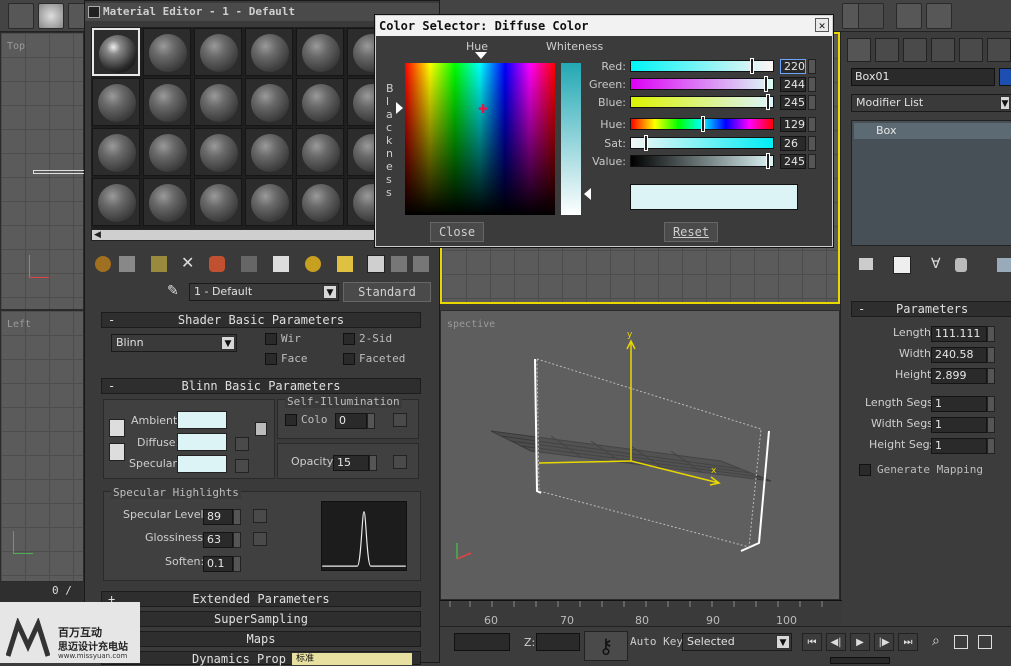  Describe the element at coordinates (752, 66) in the screenshot. I see `red-slider-thumb` at that location.